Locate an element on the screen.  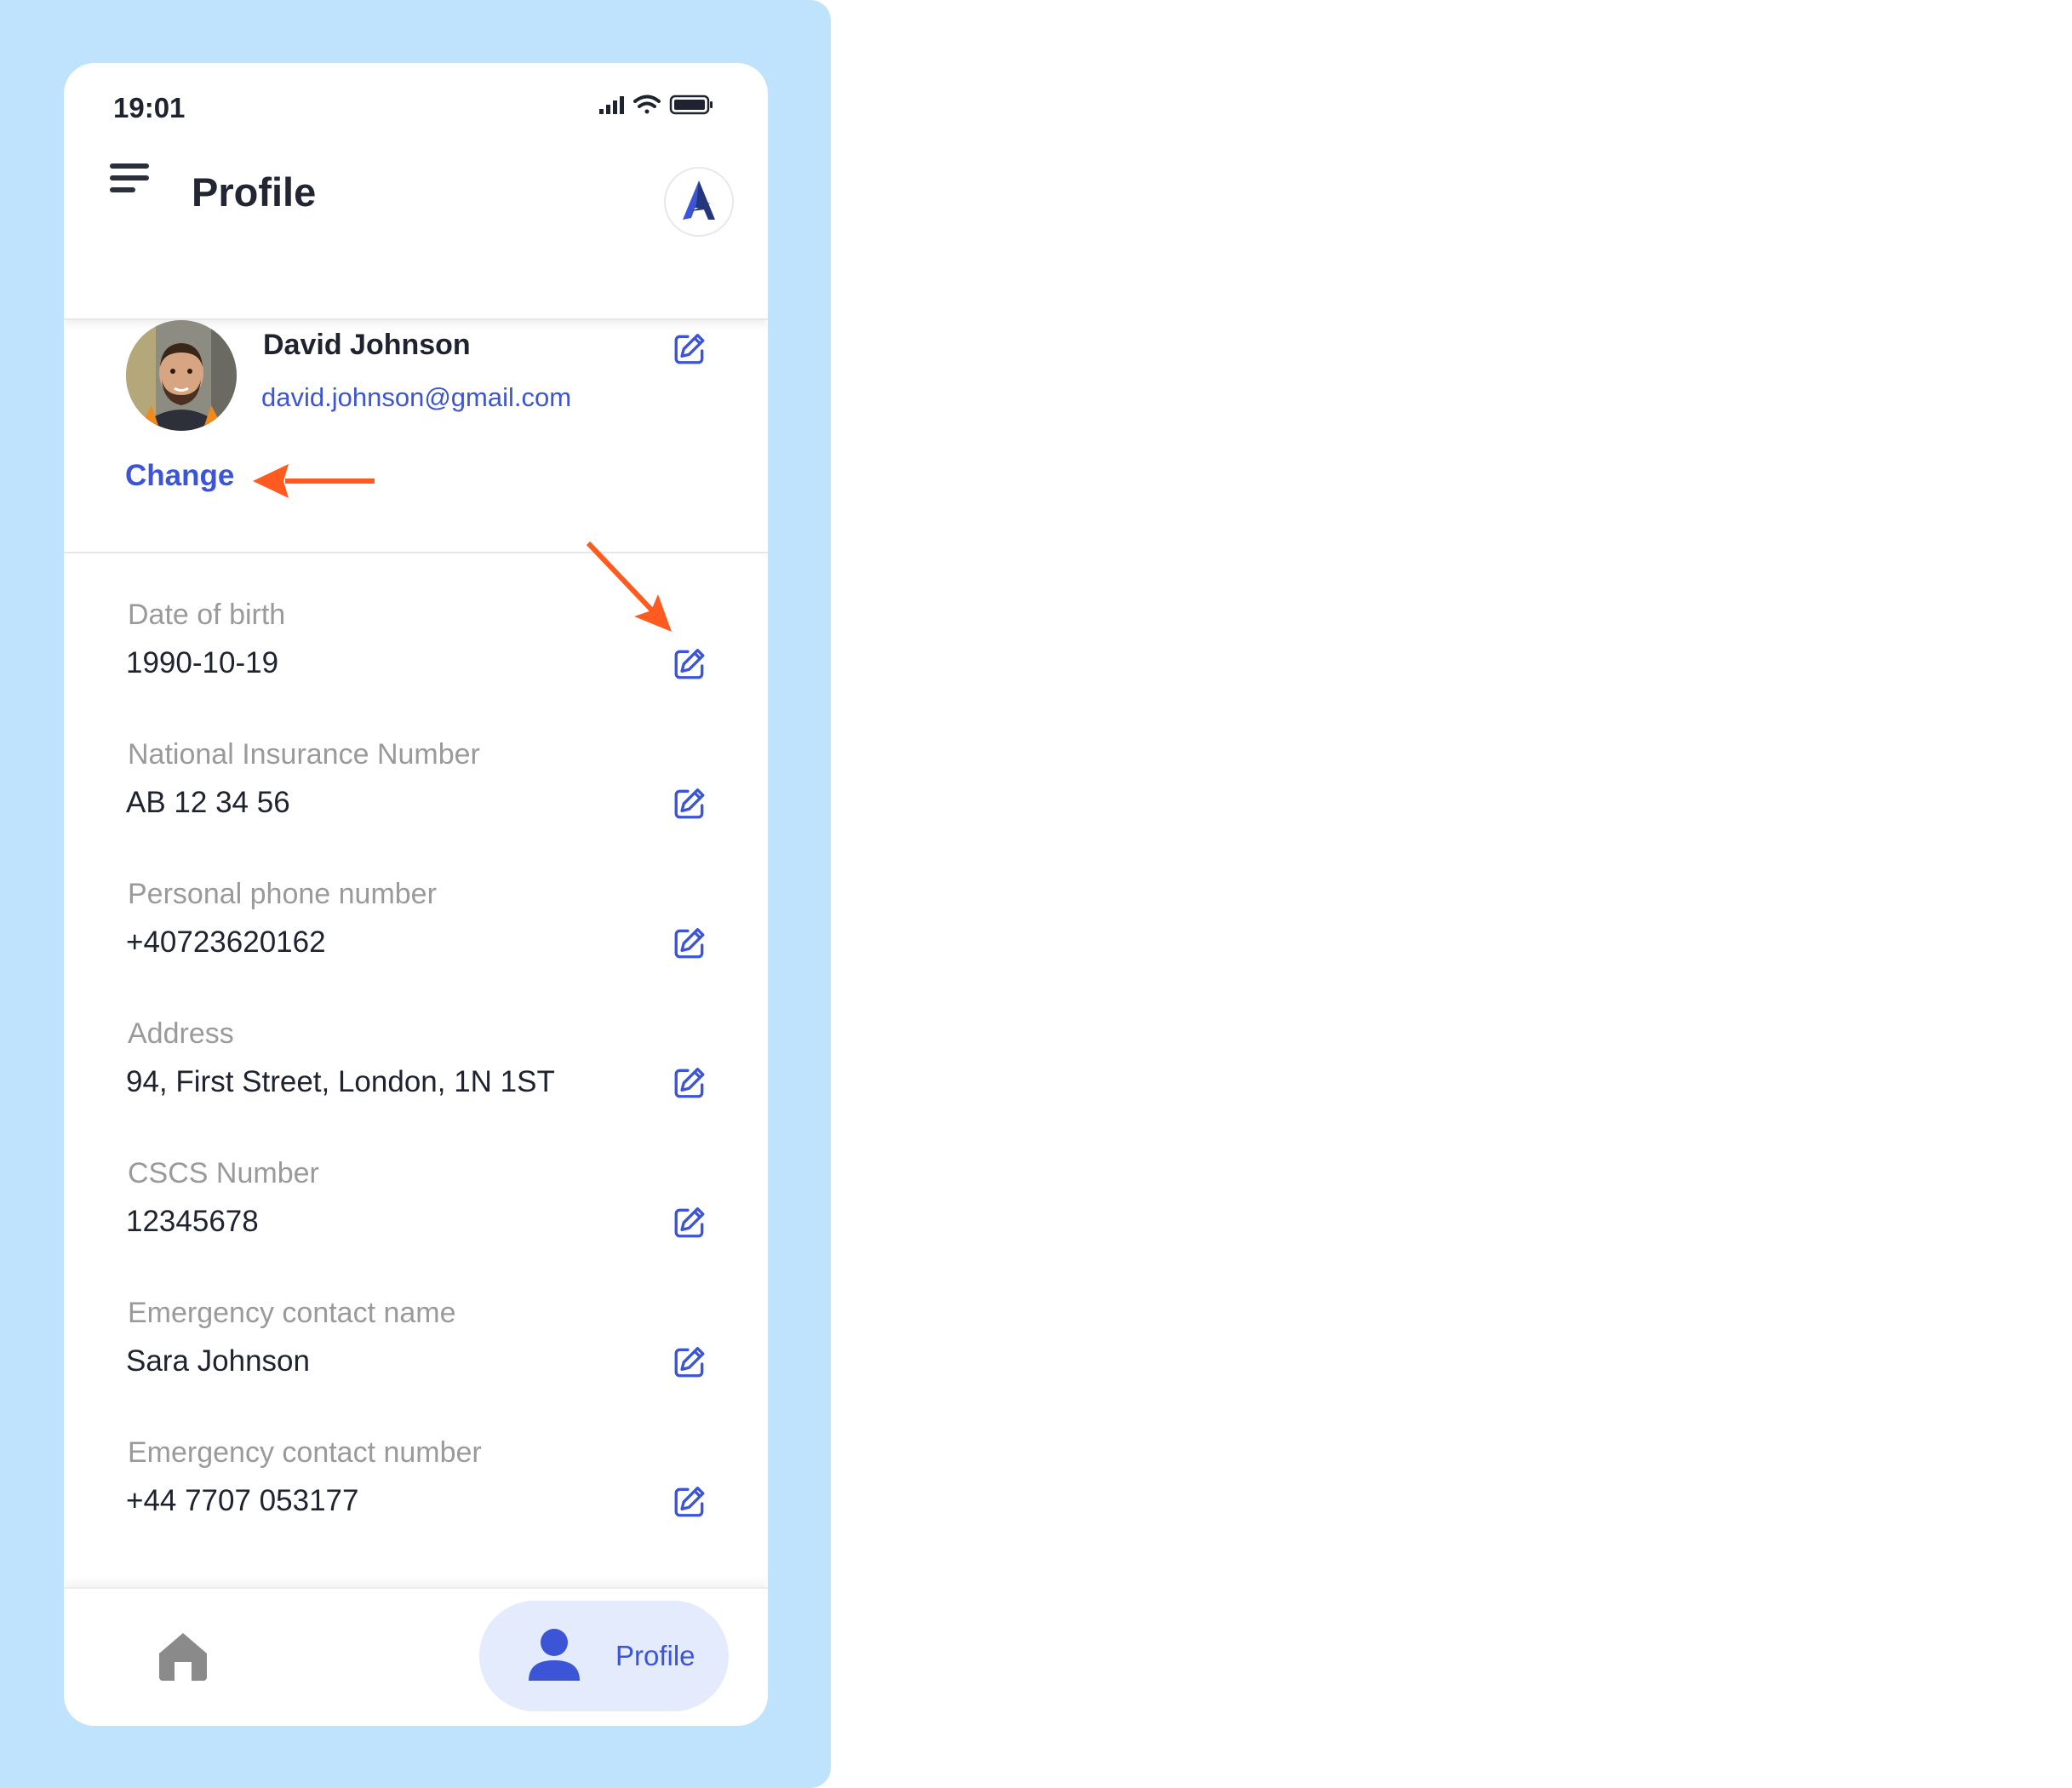
edit-profile-icon is located at coordinates (689, 349).